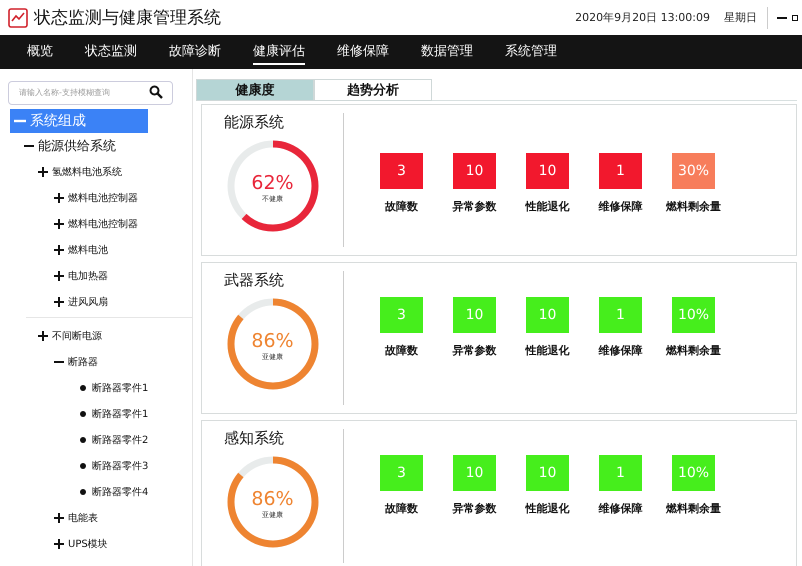 The height and width of the screenshot is (566, 802). Describe the element at coordinates (447, 52) in the screenshot. I see `nav-tab: 数据管理` at that location.